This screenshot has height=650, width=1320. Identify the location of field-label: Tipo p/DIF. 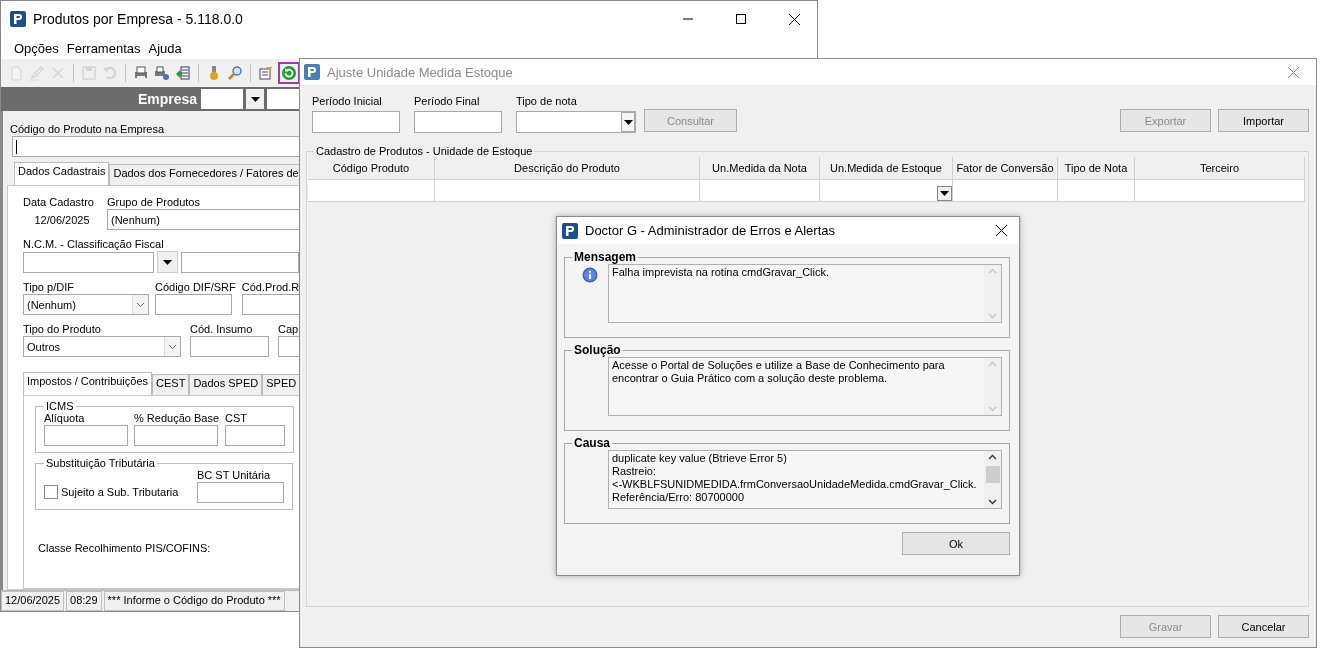
(49, 287).